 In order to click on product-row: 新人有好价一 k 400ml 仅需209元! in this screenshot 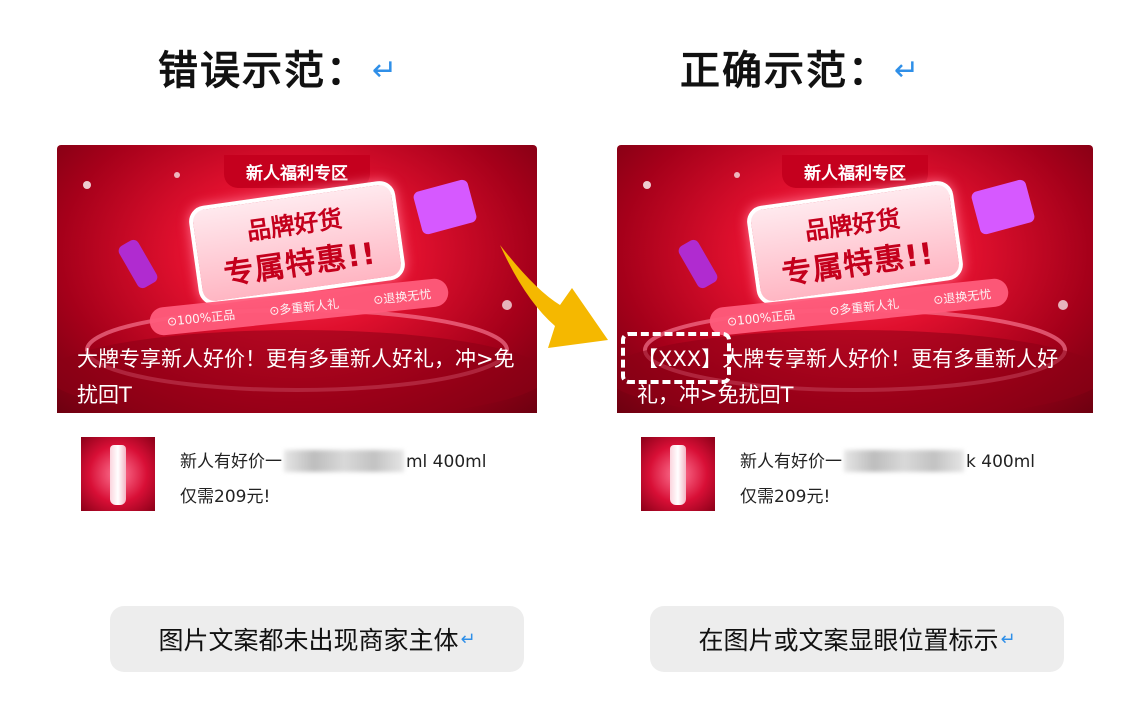, I will do `click(855, 469)`.